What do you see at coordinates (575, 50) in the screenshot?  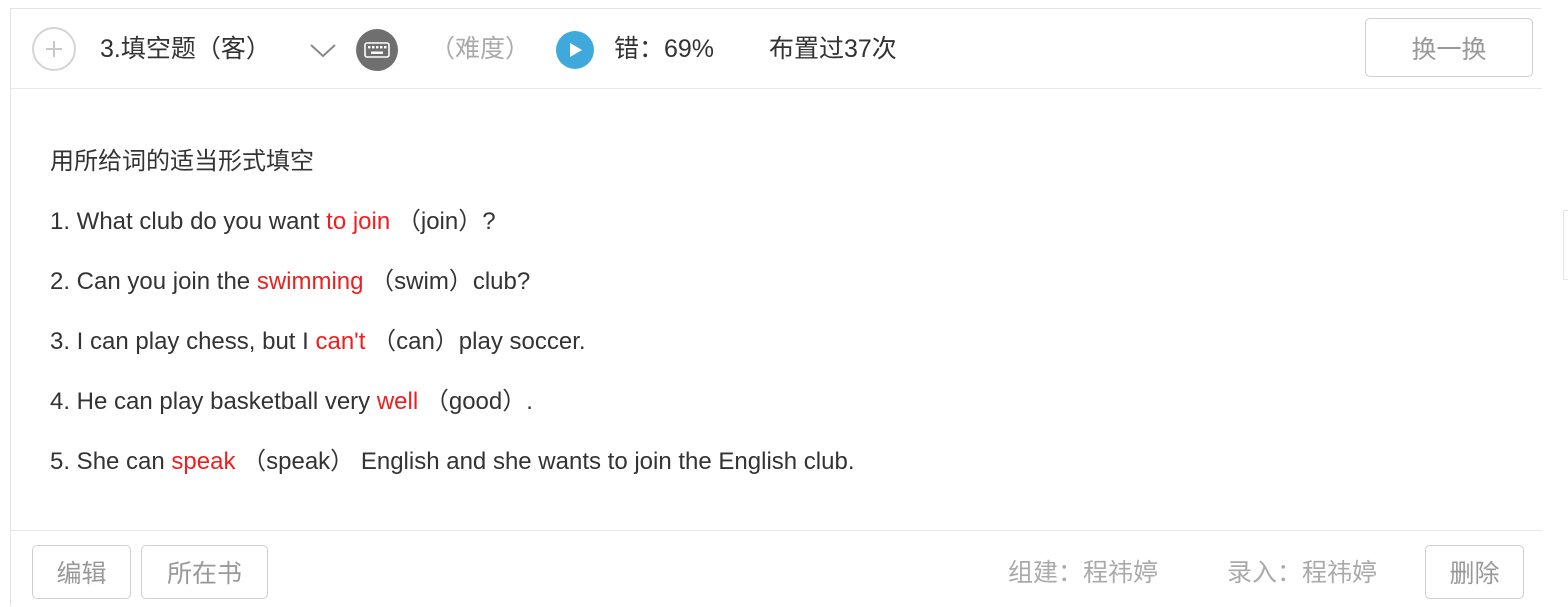 I see `play-icon` at bounding box center [575, 50].